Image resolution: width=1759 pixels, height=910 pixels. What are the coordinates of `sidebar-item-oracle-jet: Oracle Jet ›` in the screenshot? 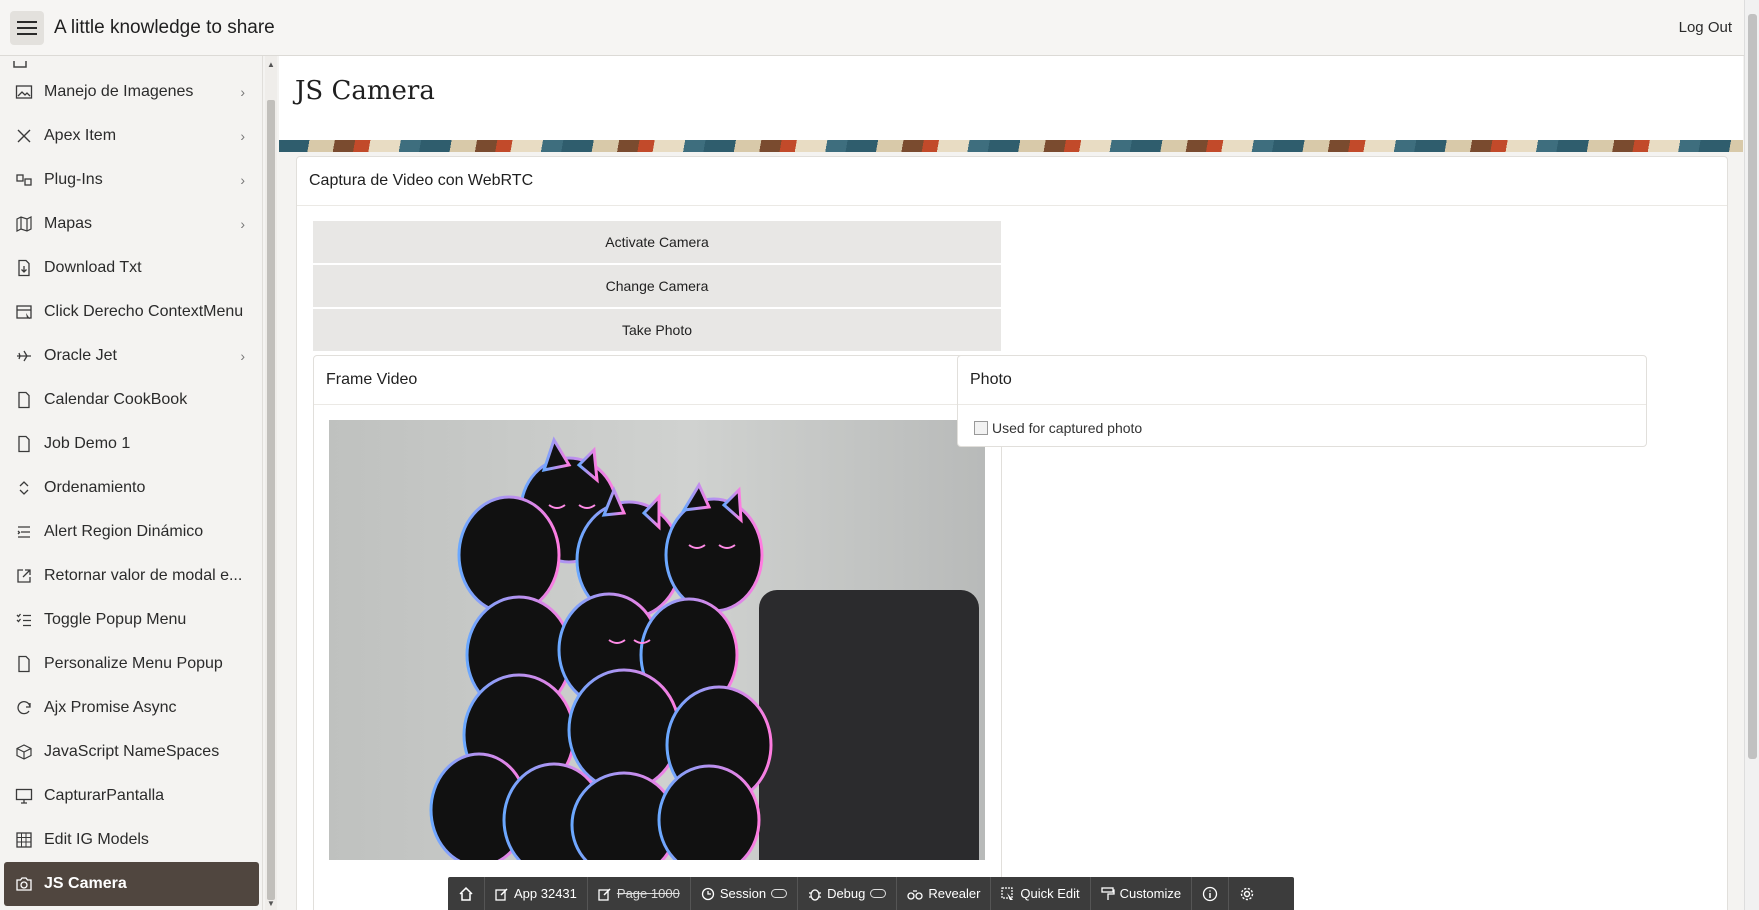 It's located at (131, 356).